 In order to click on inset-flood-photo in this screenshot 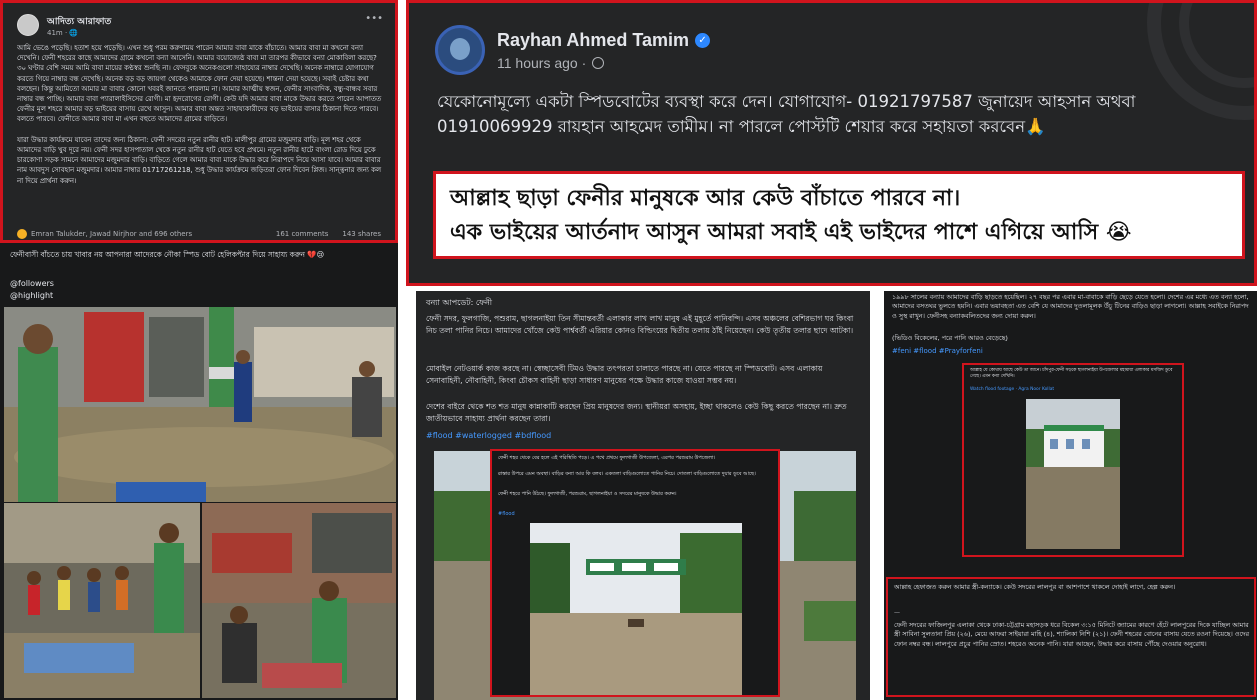, I will do `click(636, 609)`.